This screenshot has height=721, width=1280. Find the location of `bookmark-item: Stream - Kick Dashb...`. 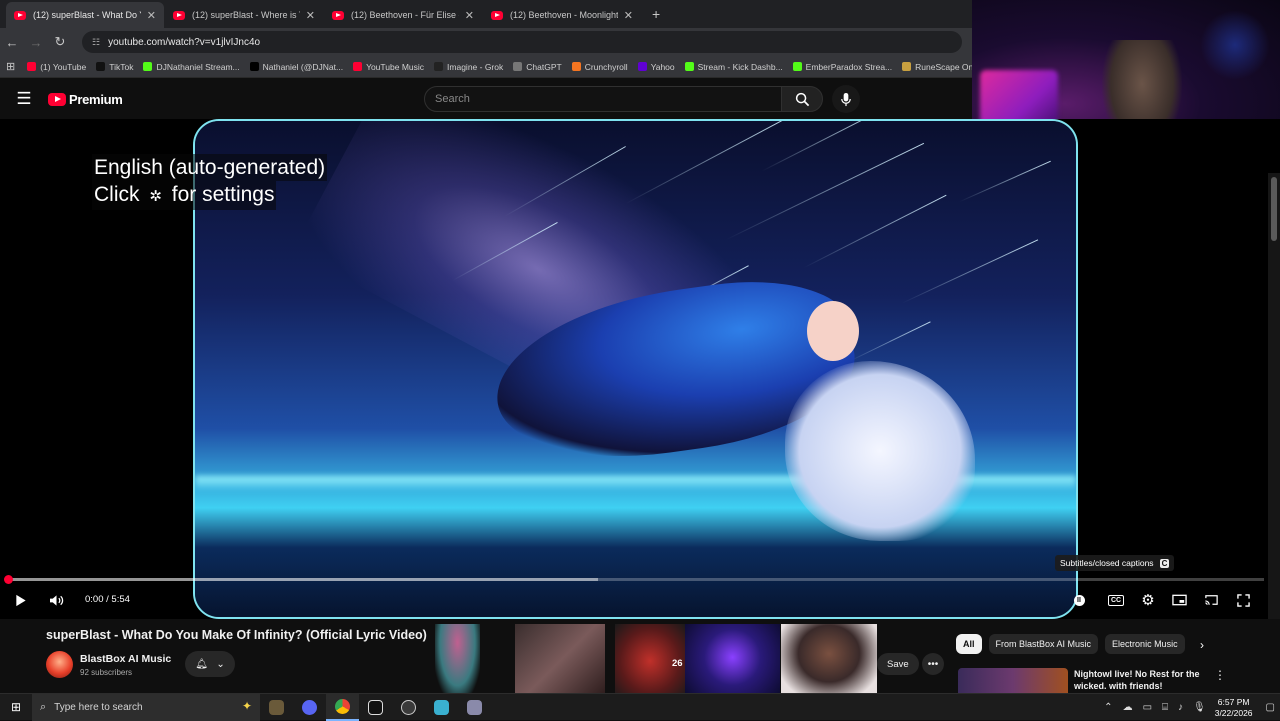

bookmark-item: Stream - Kick Dashb... is located at coordinates (733, 67).